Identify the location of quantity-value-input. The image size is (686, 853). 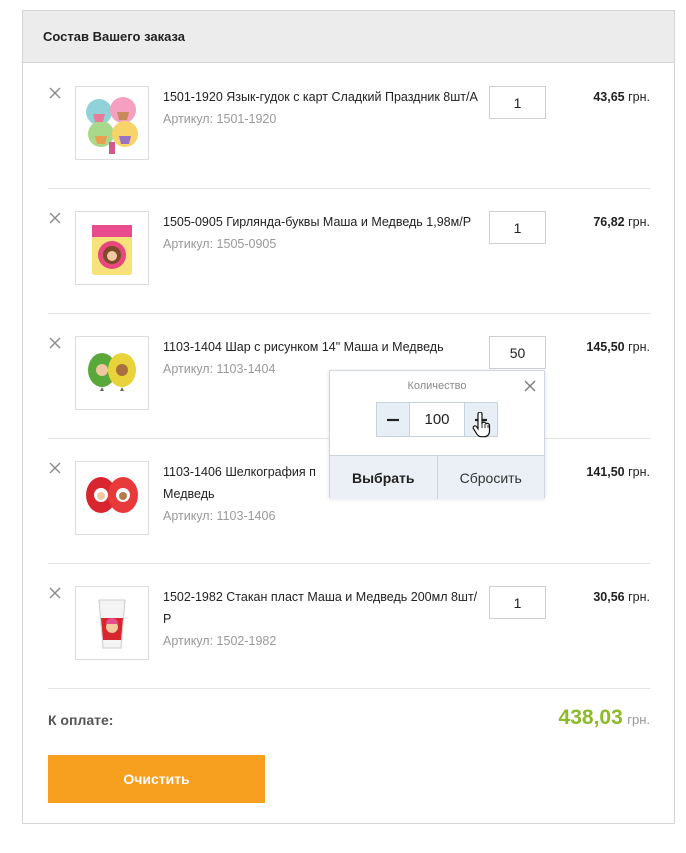
(437, 419).